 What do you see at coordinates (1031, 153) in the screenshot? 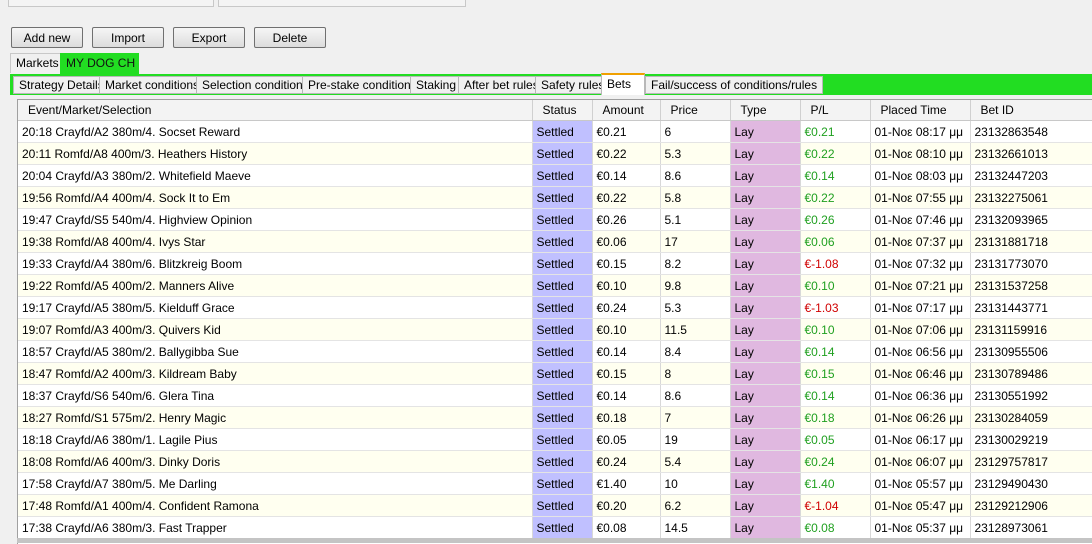
I see `cell-bet-id: 23132661013` at bounding box center [1031, 153].